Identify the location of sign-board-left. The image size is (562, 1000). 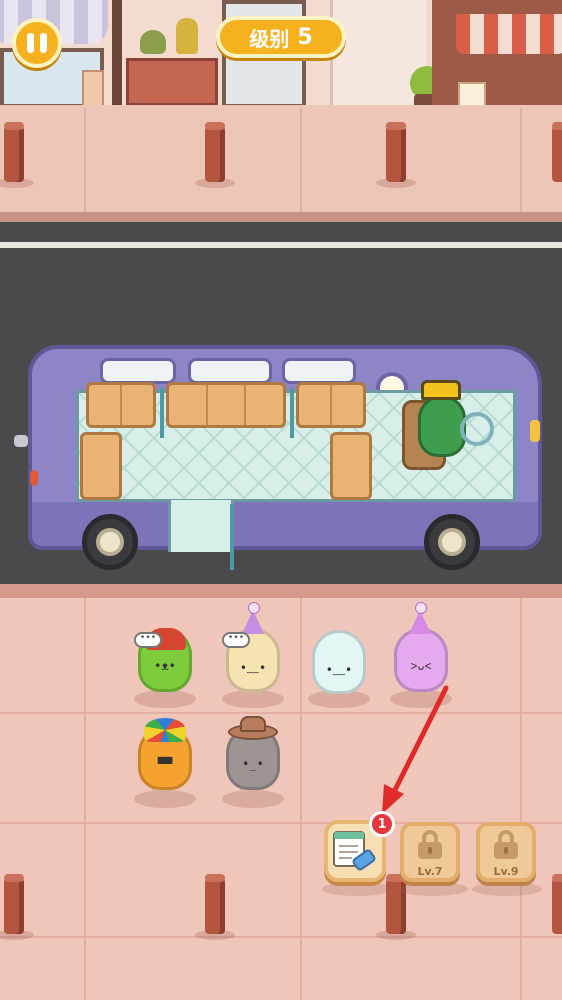
(93, 89).